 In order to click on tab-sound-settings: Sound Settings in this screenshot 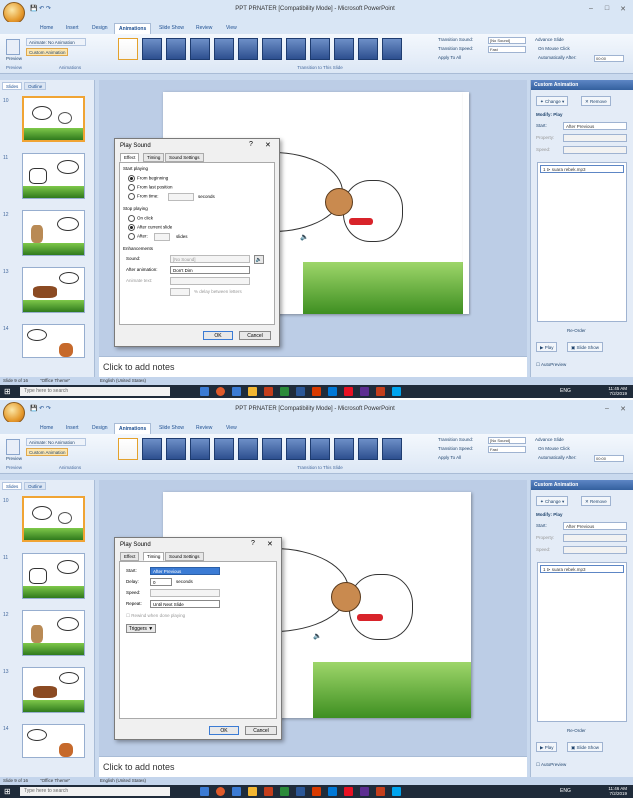, I will do `click(184, 556)`.